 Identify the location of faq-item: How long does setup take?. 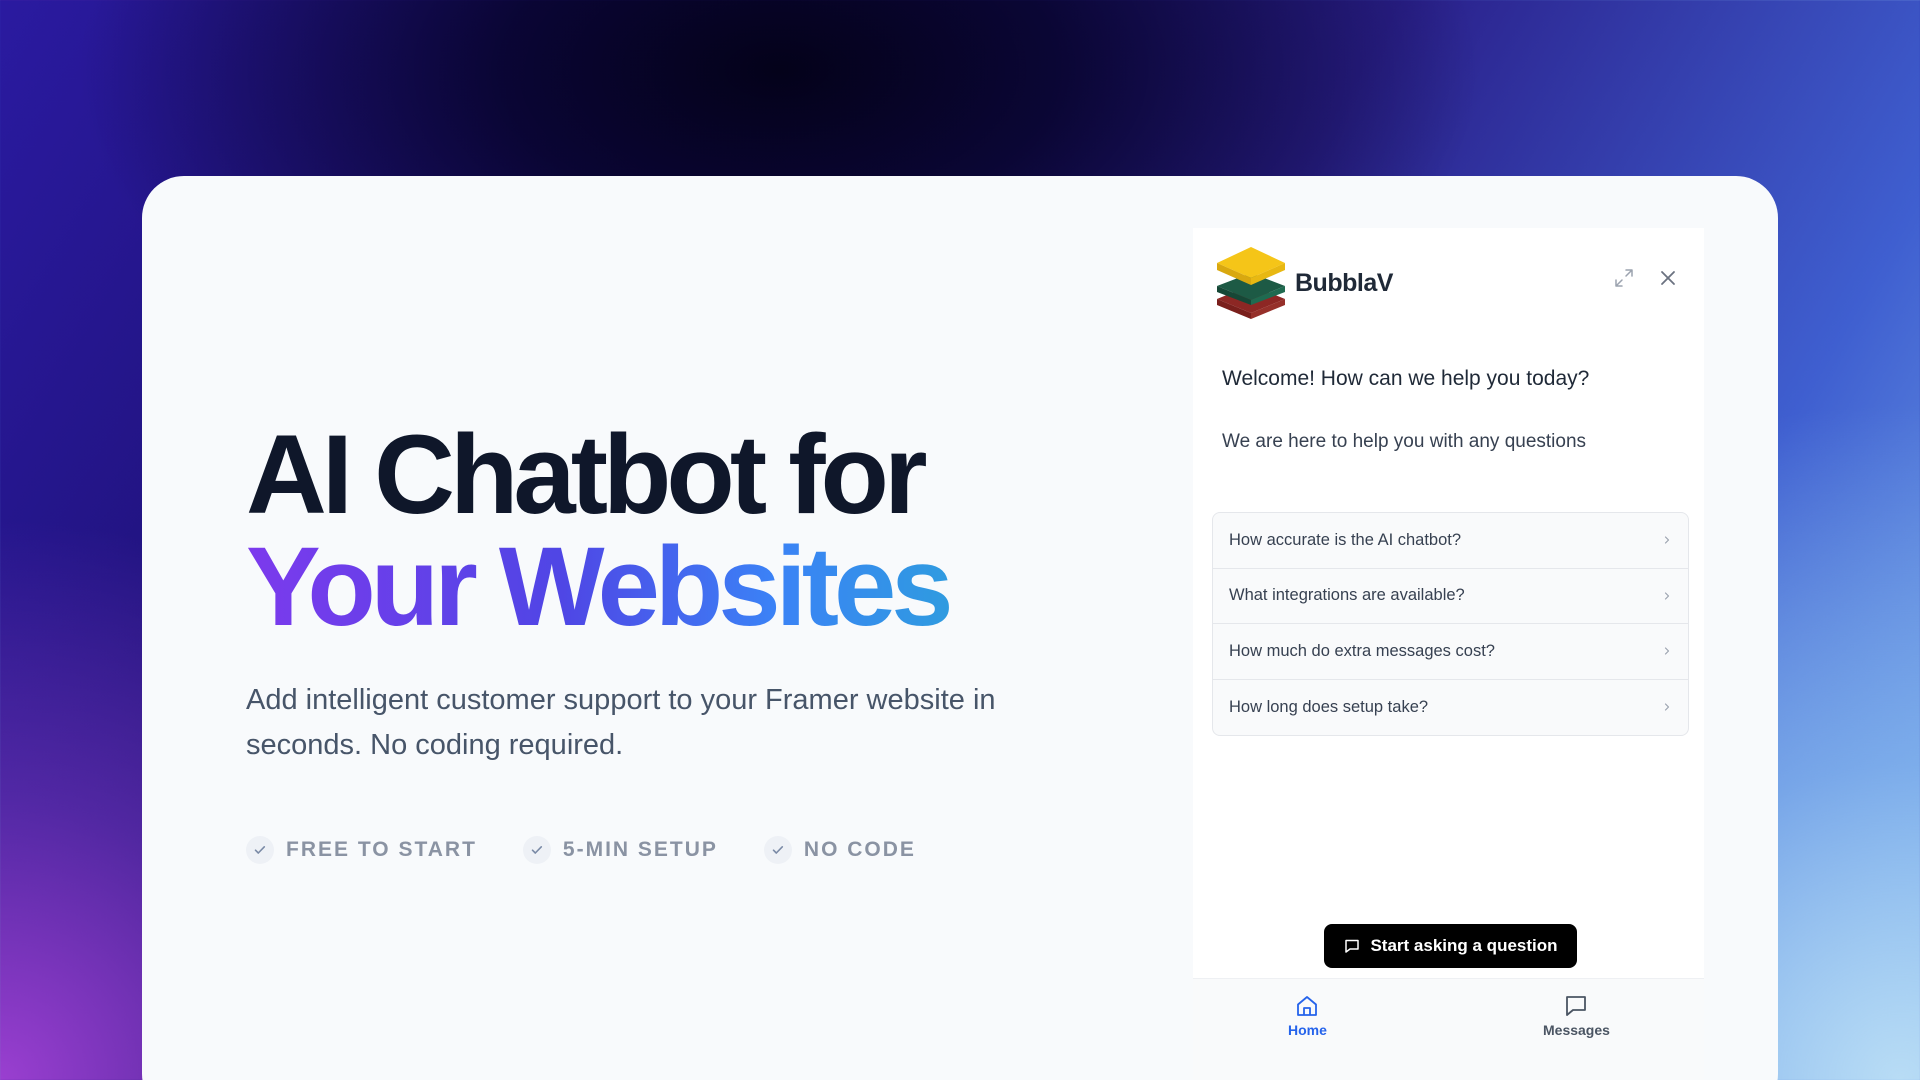
(1450, 708).